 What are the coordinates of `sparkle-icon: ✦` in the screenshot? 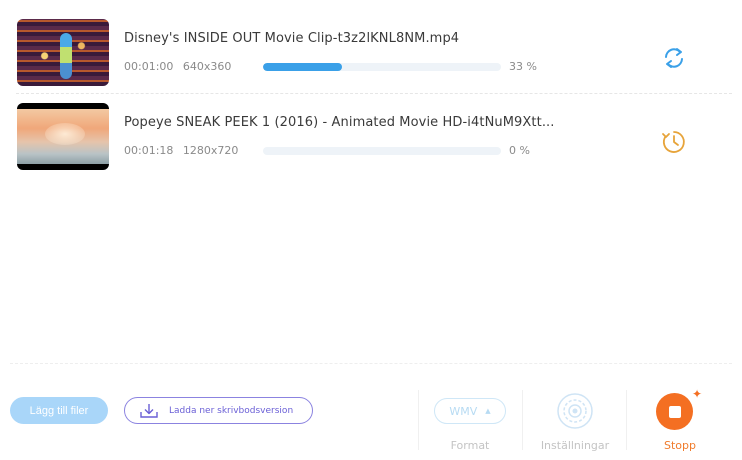 It's located at (697, 394).